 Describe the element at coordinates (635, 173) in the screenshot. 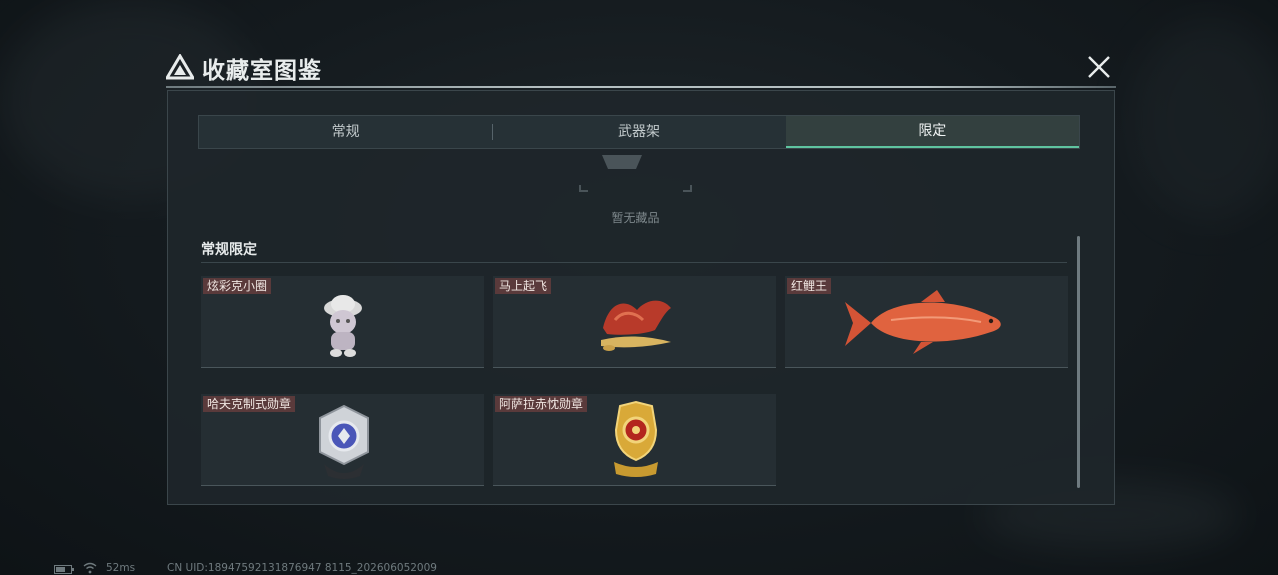

I see `empty-box-icon` at that location.